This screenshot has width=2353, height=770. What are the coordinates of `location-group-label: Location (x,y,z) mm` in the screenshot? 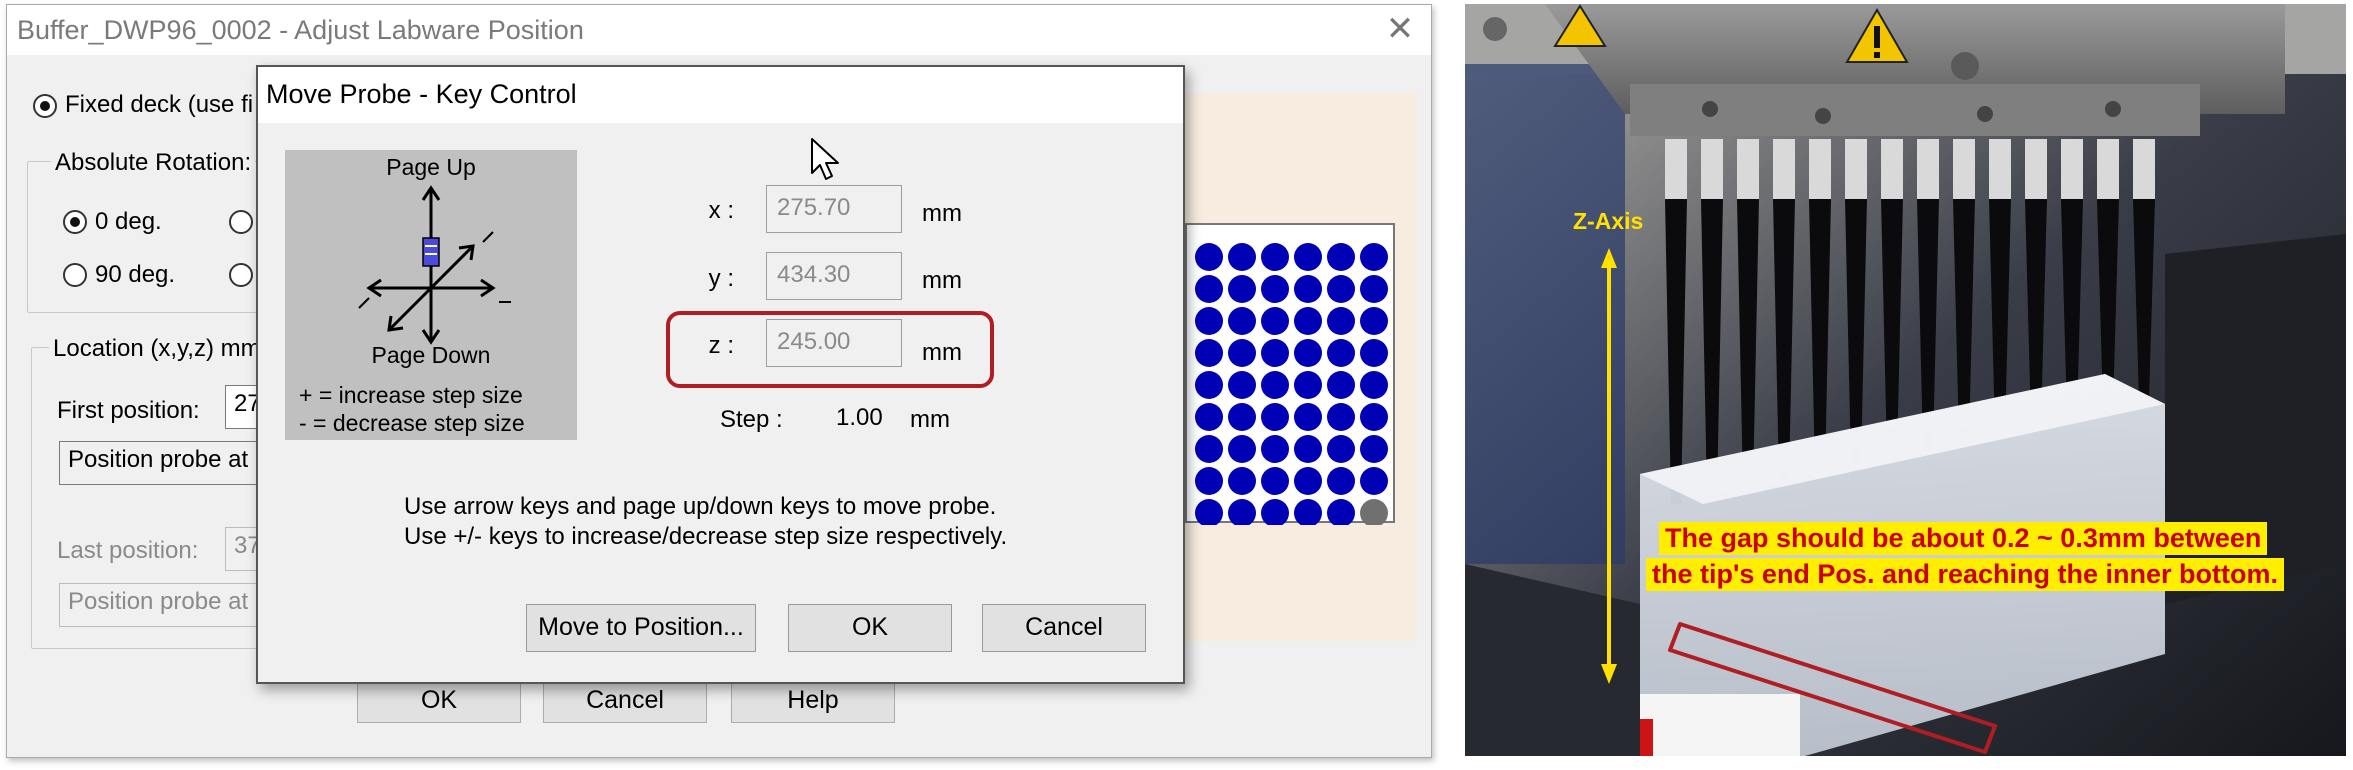 It's located at (157, 349).